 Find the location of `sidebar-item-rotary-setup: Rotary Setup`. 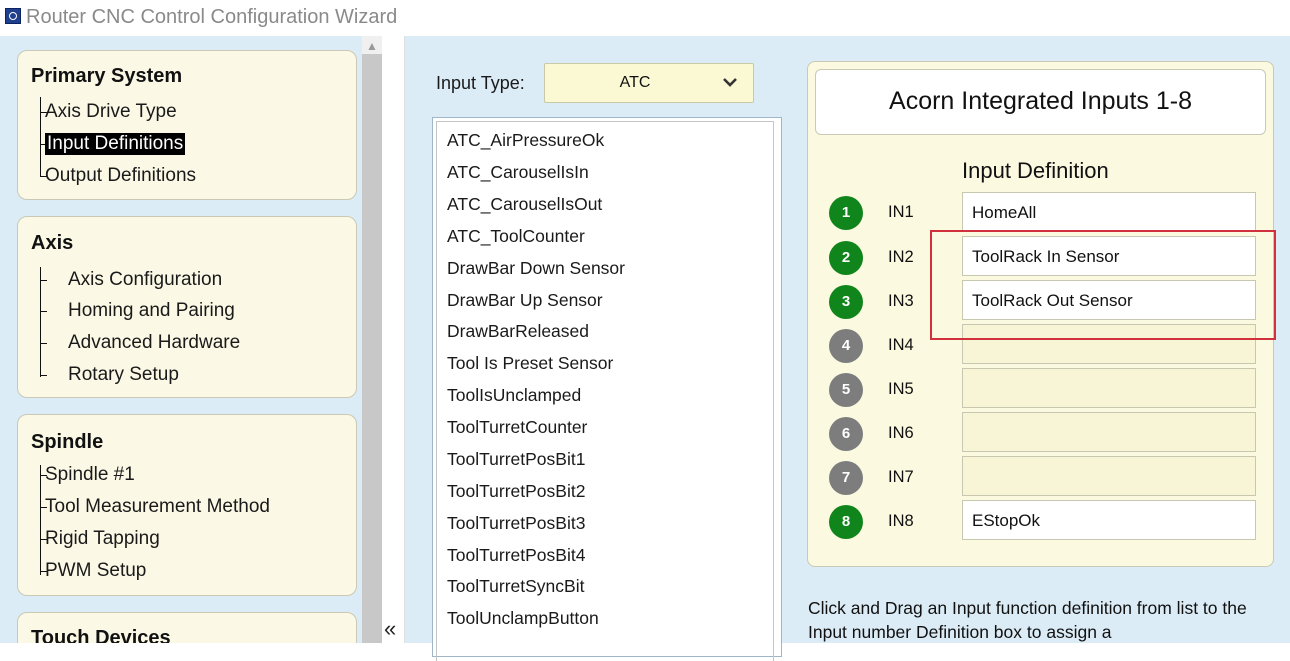

sidebar-item-rotary-setup: Rotary Setup is located at coordinates (123, 375).